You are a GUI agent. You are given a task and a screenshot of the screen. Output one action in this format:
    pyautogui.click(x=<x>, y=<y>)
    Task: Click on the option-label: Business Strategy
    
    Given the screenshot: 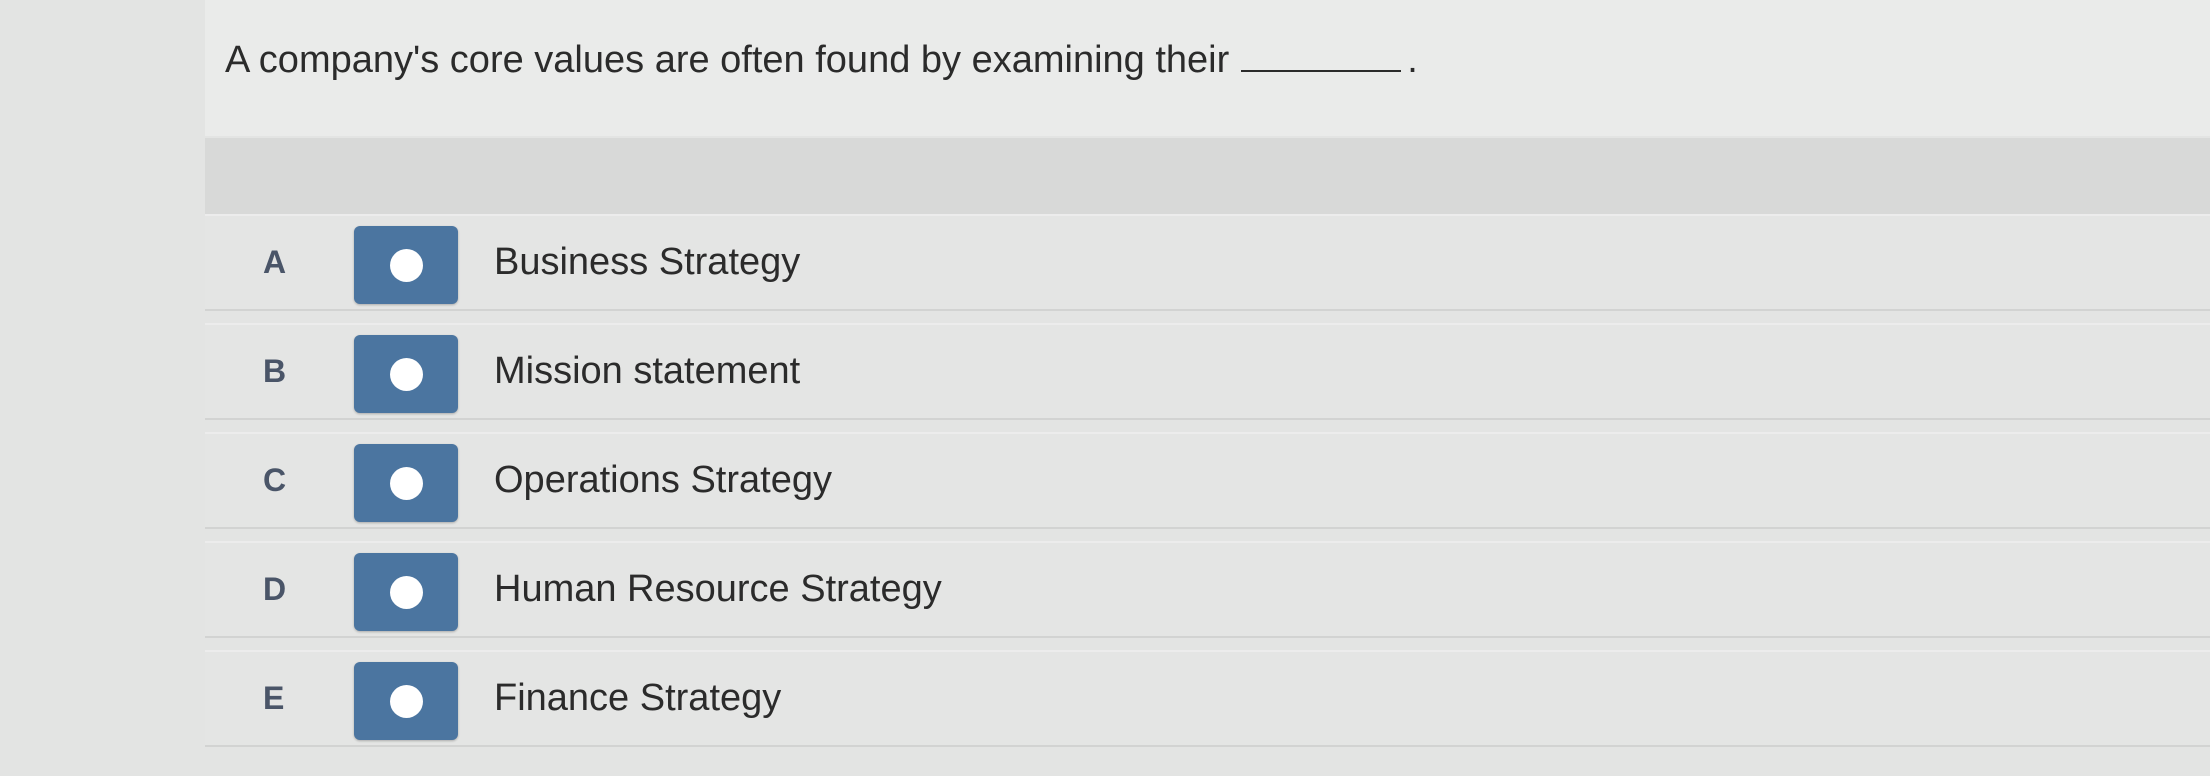 What is the action you would take?
    pyautogui.click(x=647, y=262)
    